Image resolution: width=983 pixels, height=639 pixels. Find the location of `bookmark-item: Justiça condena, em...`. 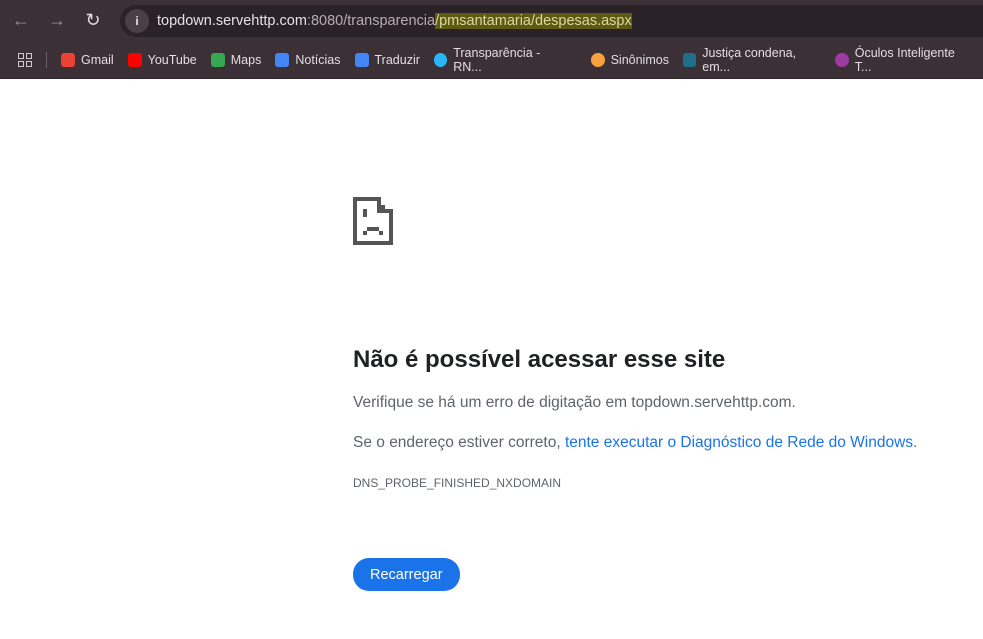

bookmark-item: Justiça condena, em... is located at coordinates (751, 60).